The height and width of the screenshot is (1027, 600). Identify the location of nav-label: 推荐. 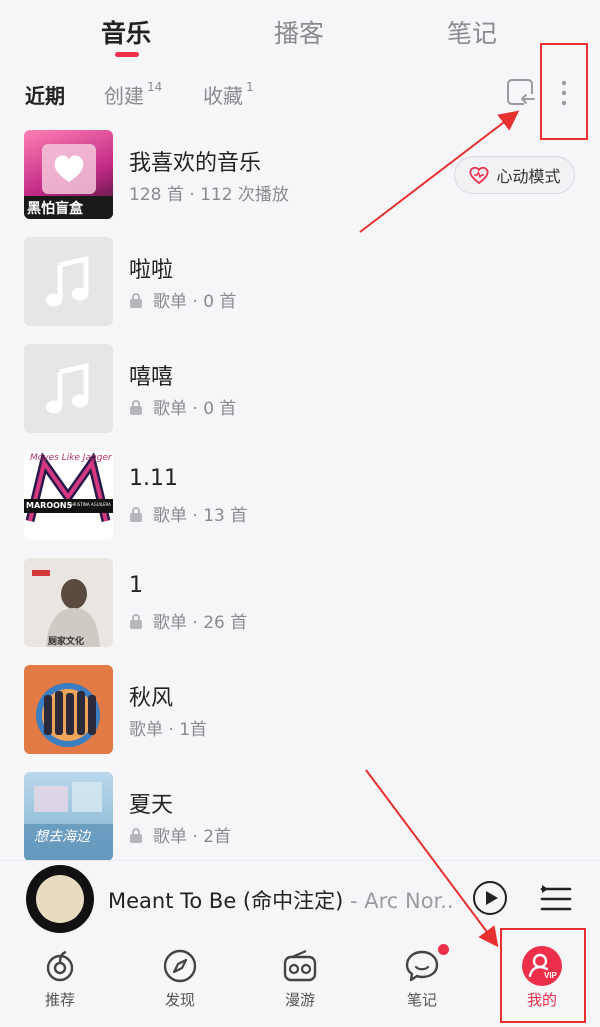
(59, 1000).